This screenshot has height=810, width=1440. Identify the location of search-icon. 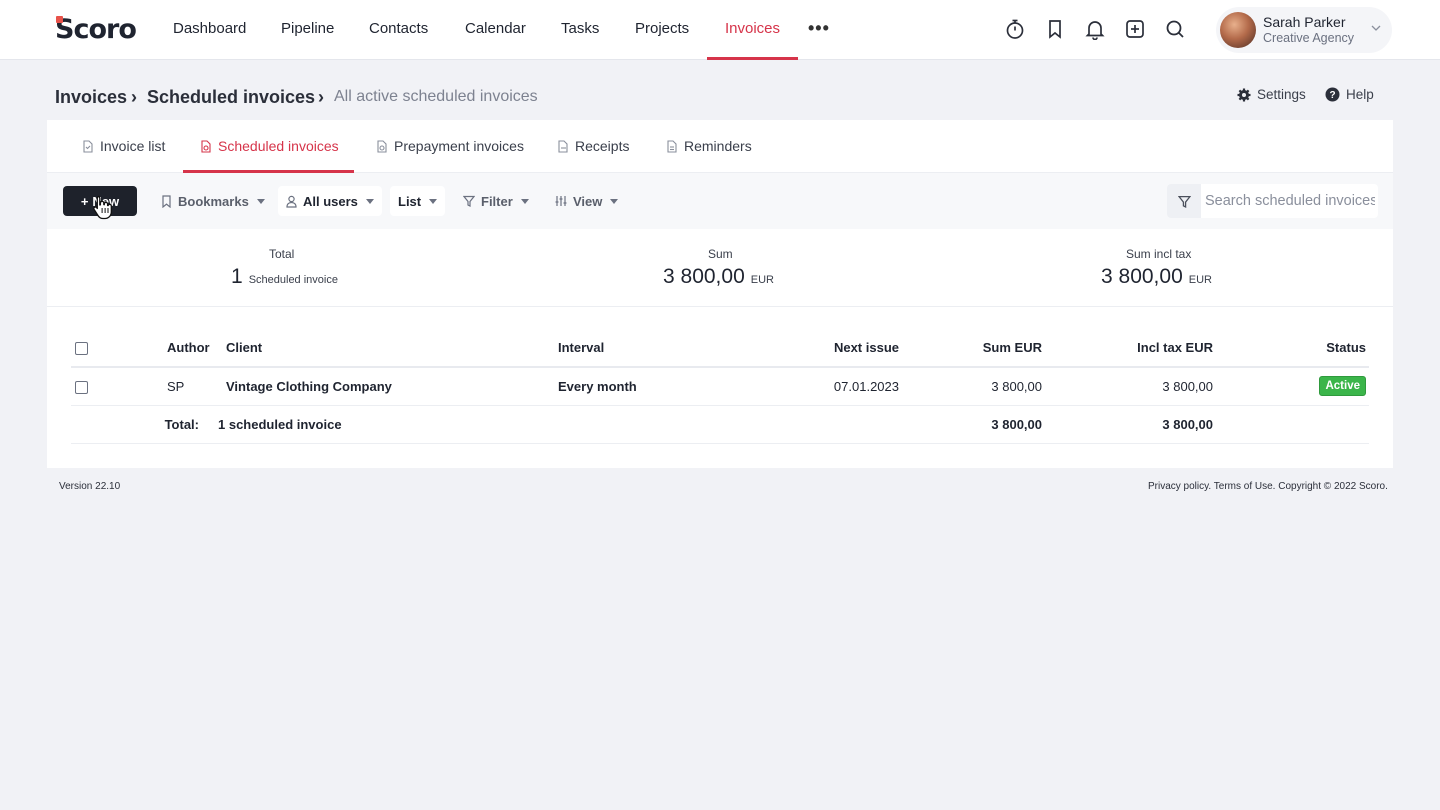
(1175, 29).